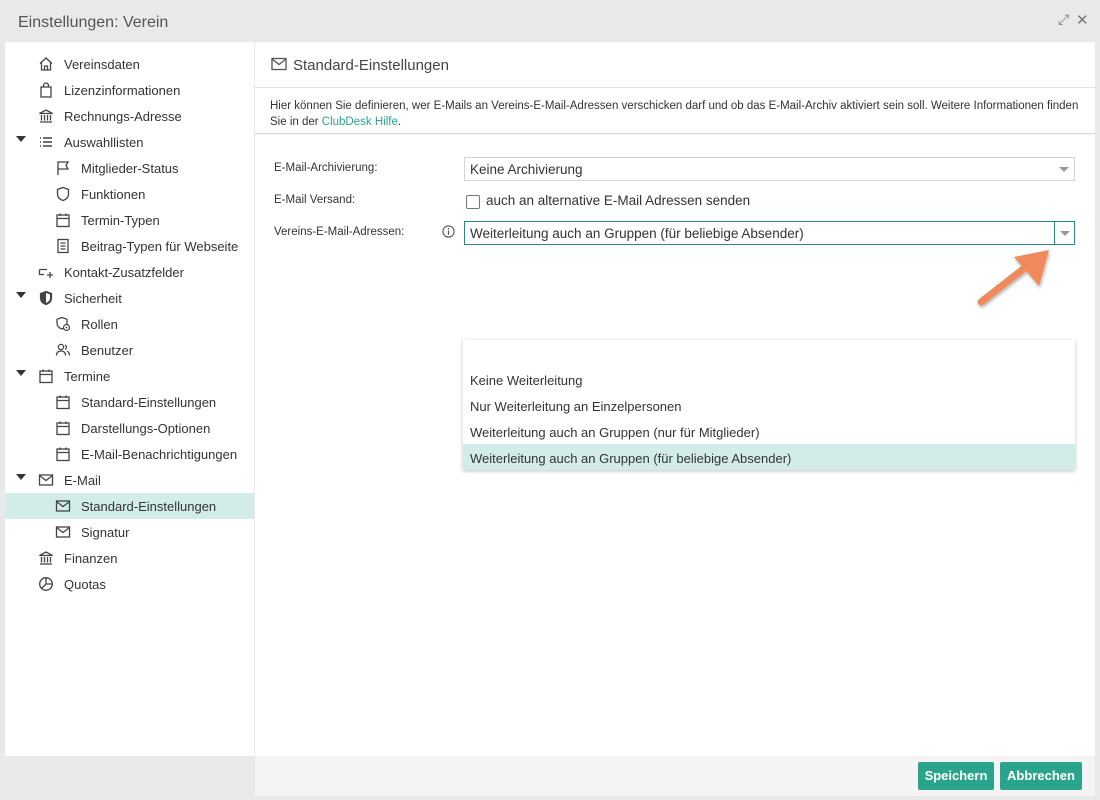 Image resolution: width=1100 pixels, height=800 pixels. I want to click on info-icon, so click(448, 231).